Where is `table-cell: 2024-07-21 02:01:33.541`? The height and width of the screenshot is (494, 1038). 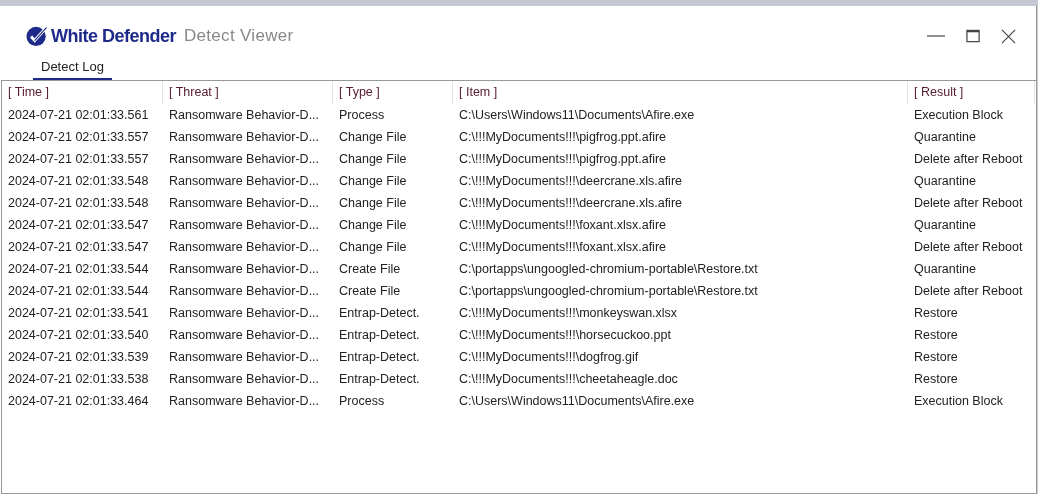
table-cell: 2024-07-21 02:01:33.541 is located at coordinates (78, 313).